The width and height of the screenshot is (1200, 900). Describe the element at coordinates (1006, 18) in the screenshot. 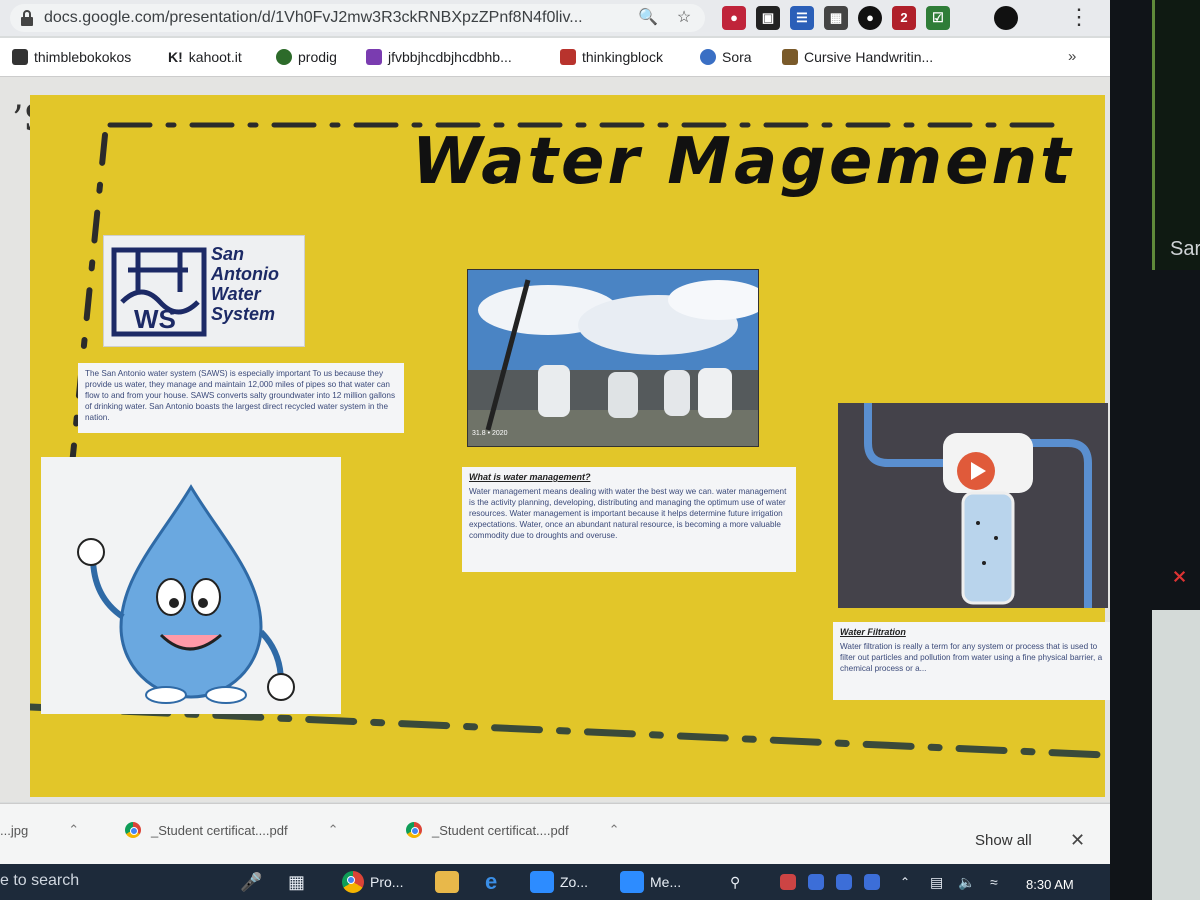

I see `profile-avatar` at that location.